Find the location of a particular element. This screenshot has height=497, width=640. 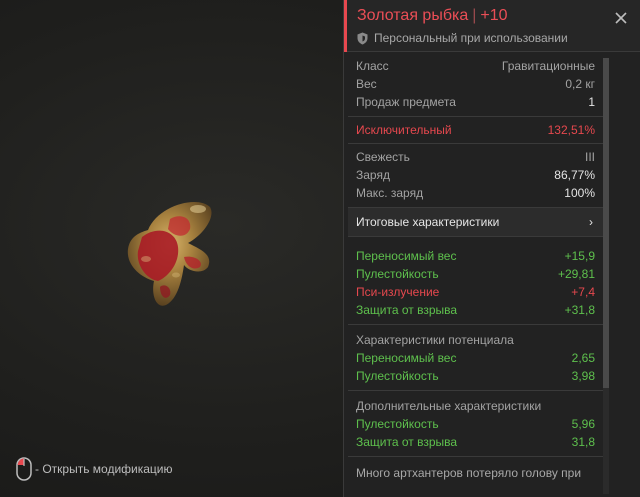

stat-label: Пси-излучение is located at coordinates (398, 292).